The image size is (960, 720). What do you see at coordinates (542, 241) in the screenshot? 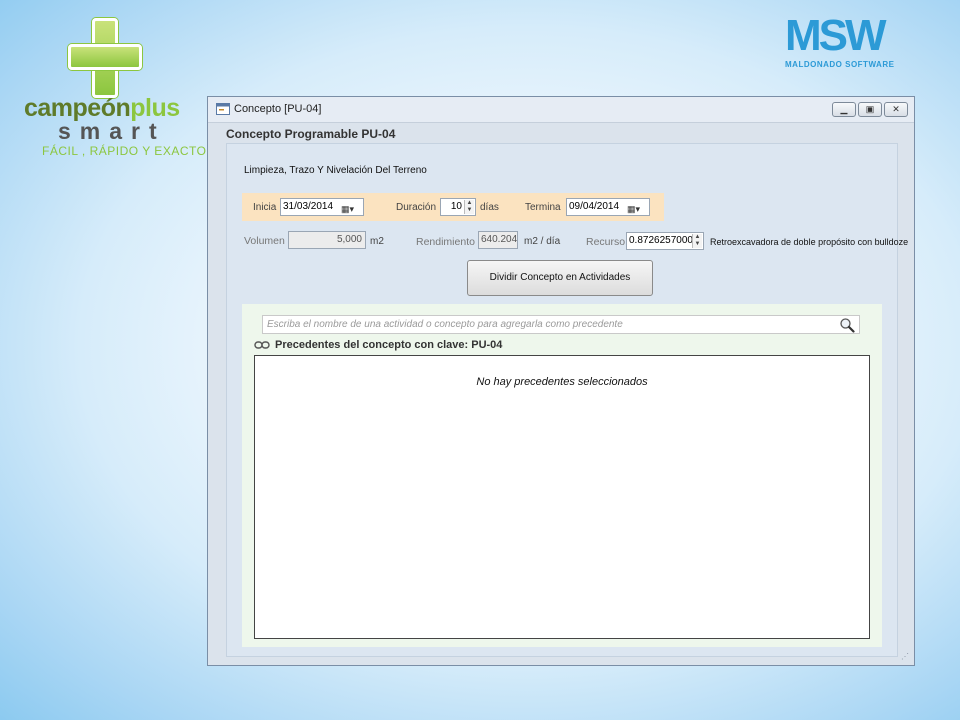
I see `rendimiento-unit: m2 / día` at bounding box center [542, 241].